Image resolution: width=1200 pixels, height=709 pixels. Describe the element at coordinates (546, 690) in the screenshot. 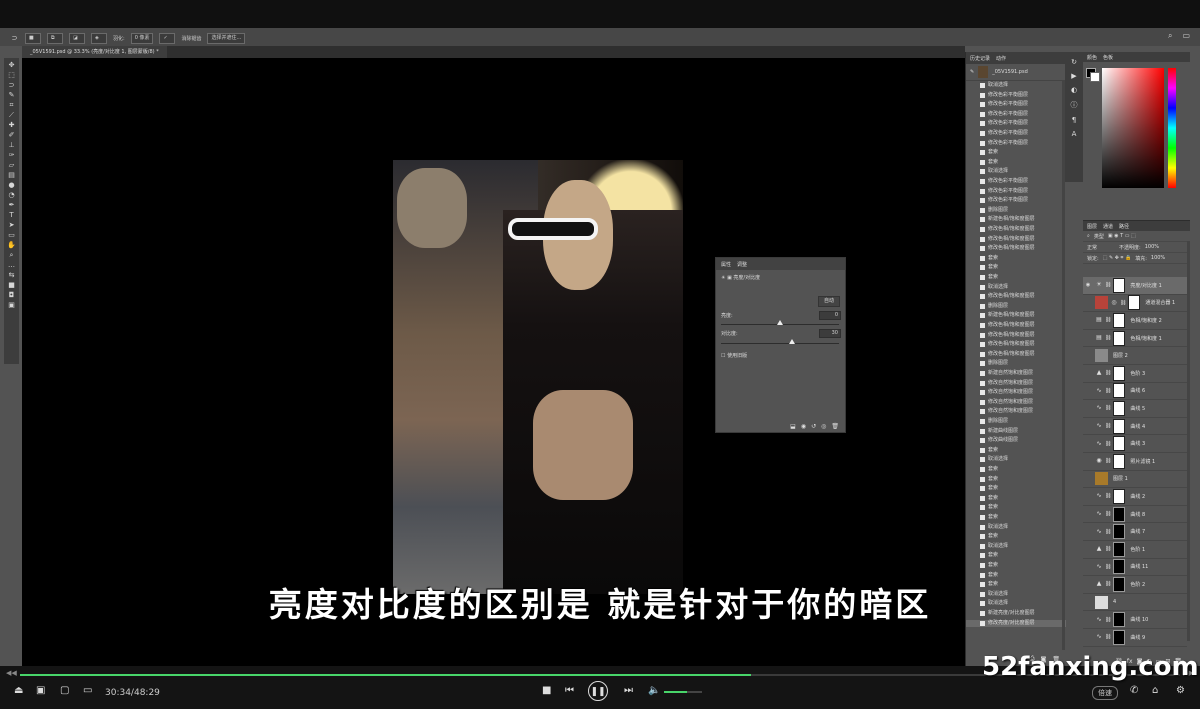

I see `stop-icon: ■` at that location.